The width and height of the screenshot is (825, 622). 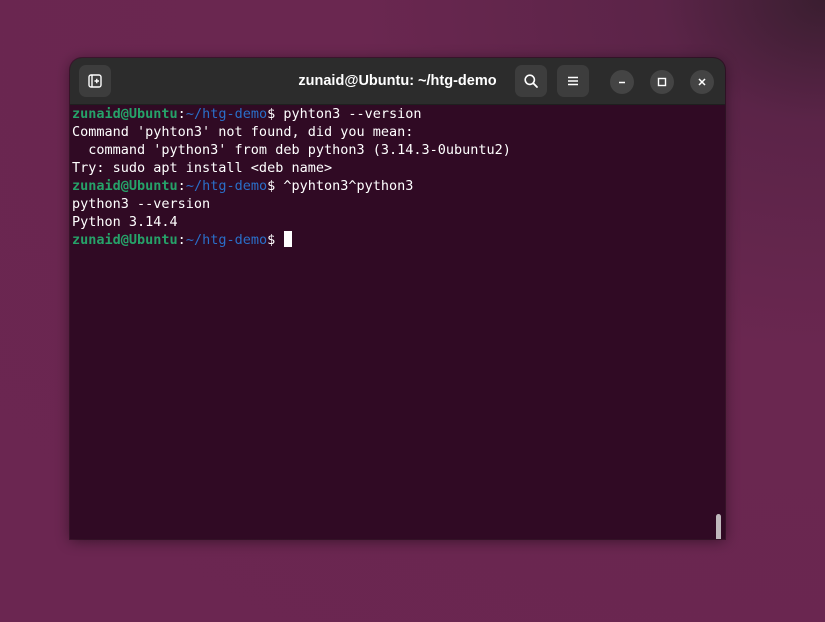 I want to click on maximize-button, so click(x=662, y=82).